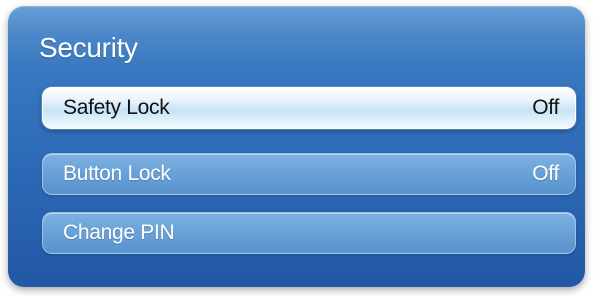 The height and width of the screenshot is (296, 596). What do you see at coordinates (117, 173) in the screenshot?
I see `menu-item-label: Button Lock` at bounding box center [117, 173].